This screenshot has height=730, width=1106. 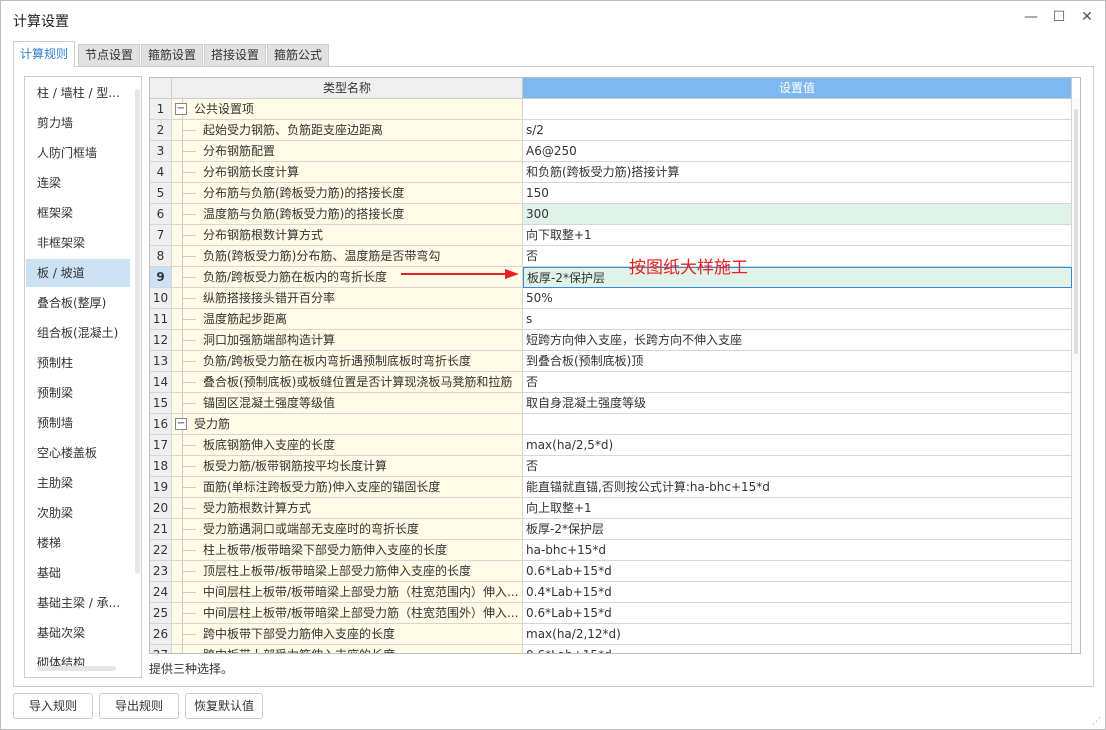 I want to click on sidebar-item: 板 / 坡道, so click(x=78, y=273).